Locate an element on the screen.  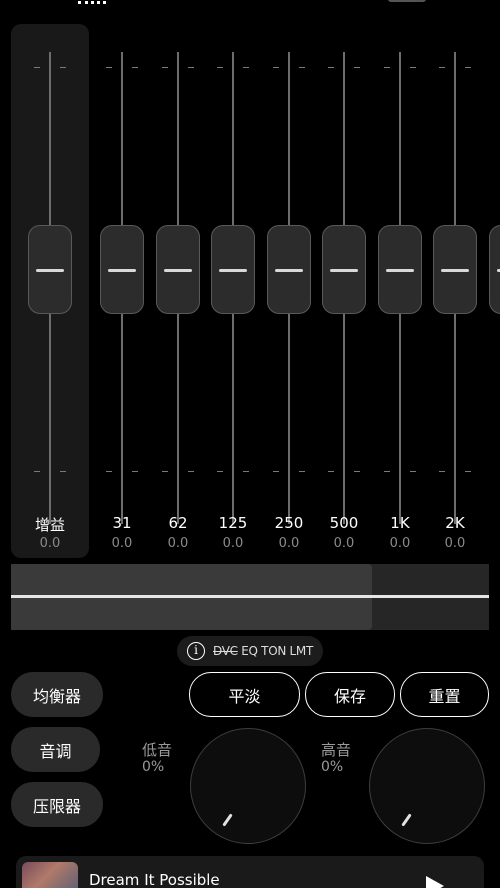
band-label: 500 is located at coordinates (344, 523).